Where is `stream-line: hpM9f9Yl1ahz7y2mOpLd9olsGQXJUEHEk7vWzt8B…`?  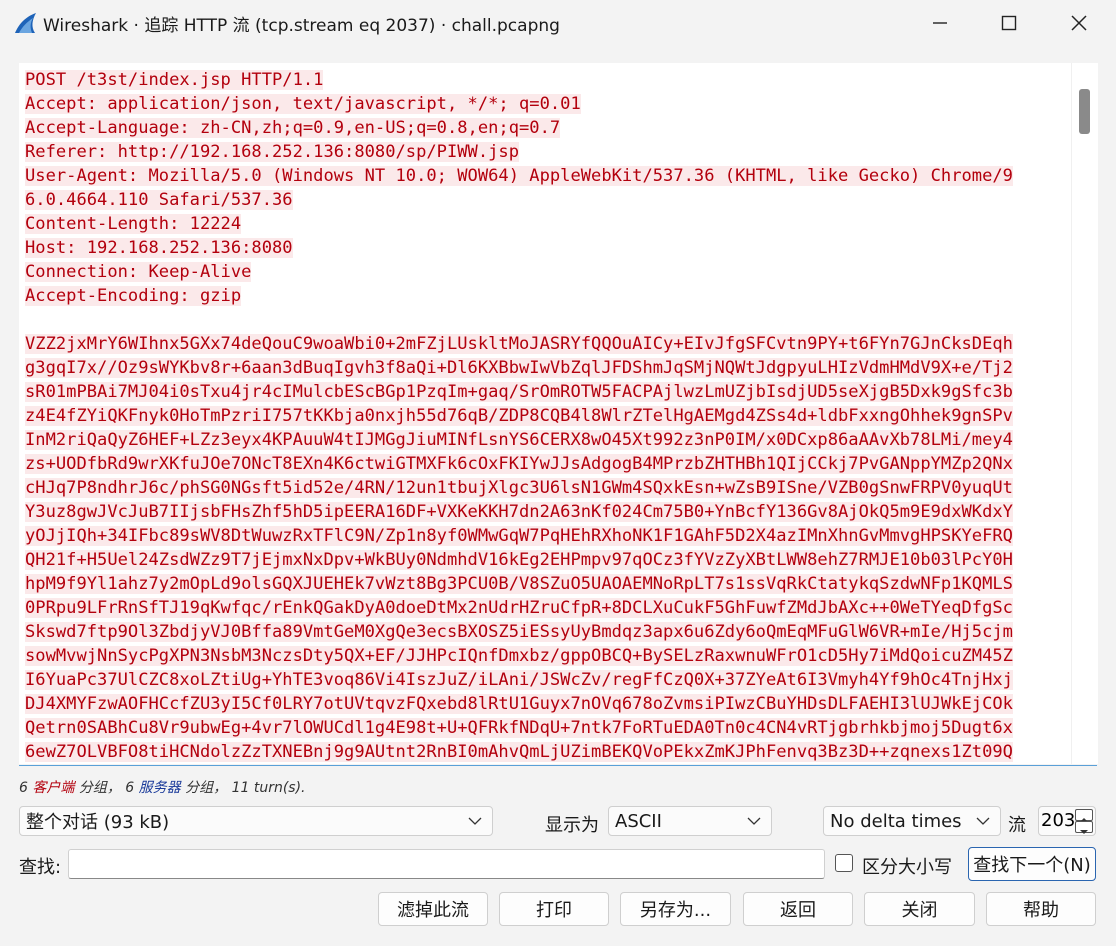 stream-line: hpM9f9Yl1ahz7y2mOpLd9olsGQXJUEHEk7vWzt8B… is located at coordinates (542, 584).